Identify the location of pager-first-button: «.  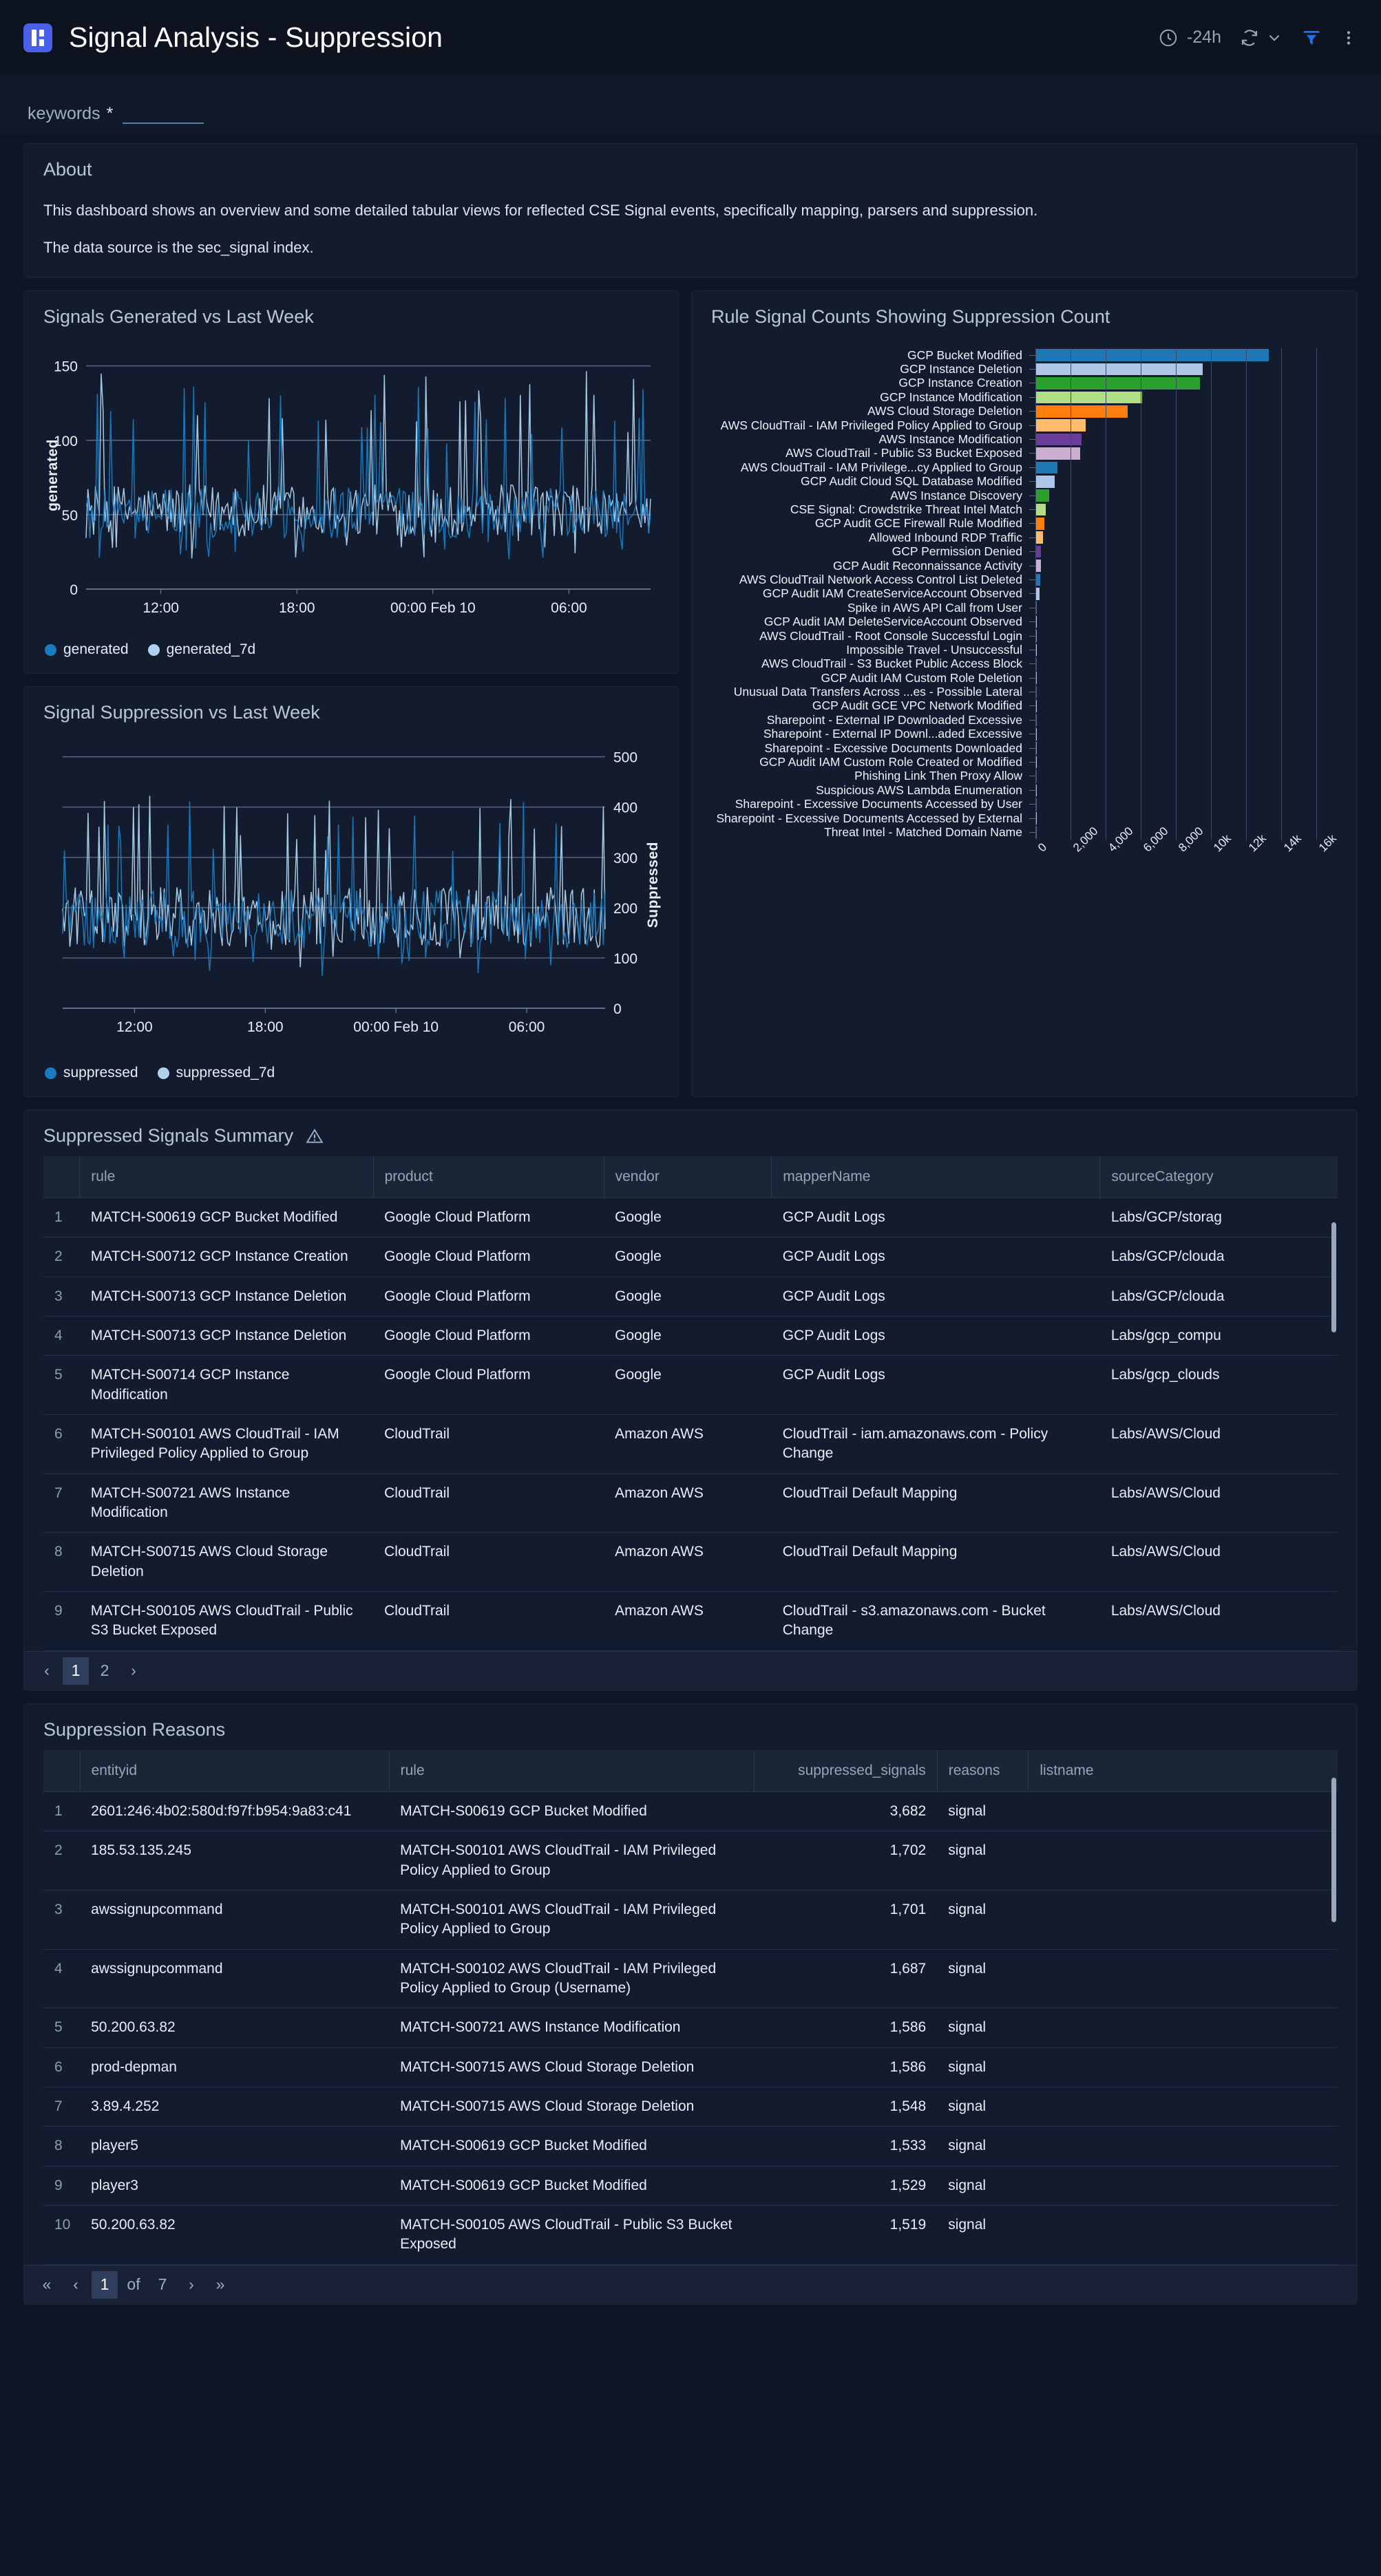
(47, 2285).